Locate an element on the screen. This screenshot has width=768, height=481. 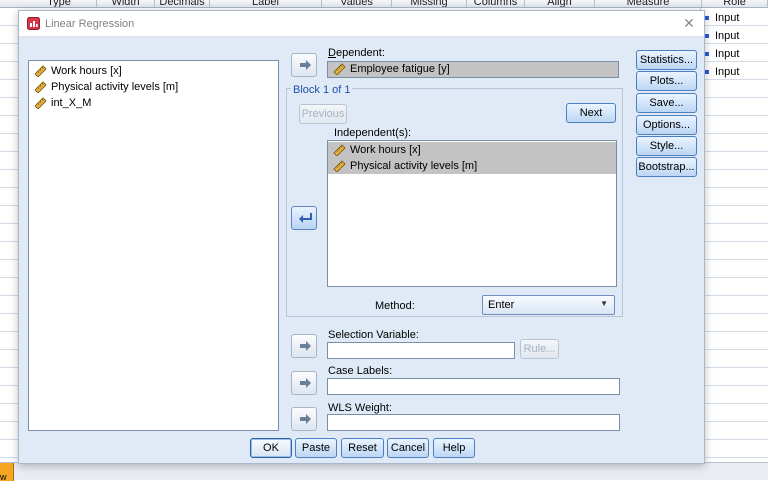
selection-variable-label: Selection Variable: is located at coordinates (373, 335).